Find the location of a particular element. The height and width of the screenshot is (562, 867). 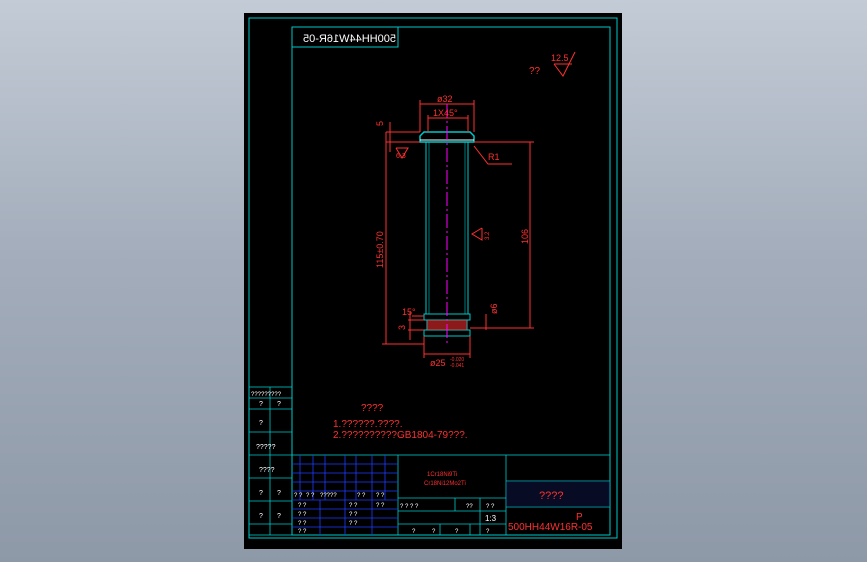

dim-length-right: 106 is located at coordinates (525, 236).